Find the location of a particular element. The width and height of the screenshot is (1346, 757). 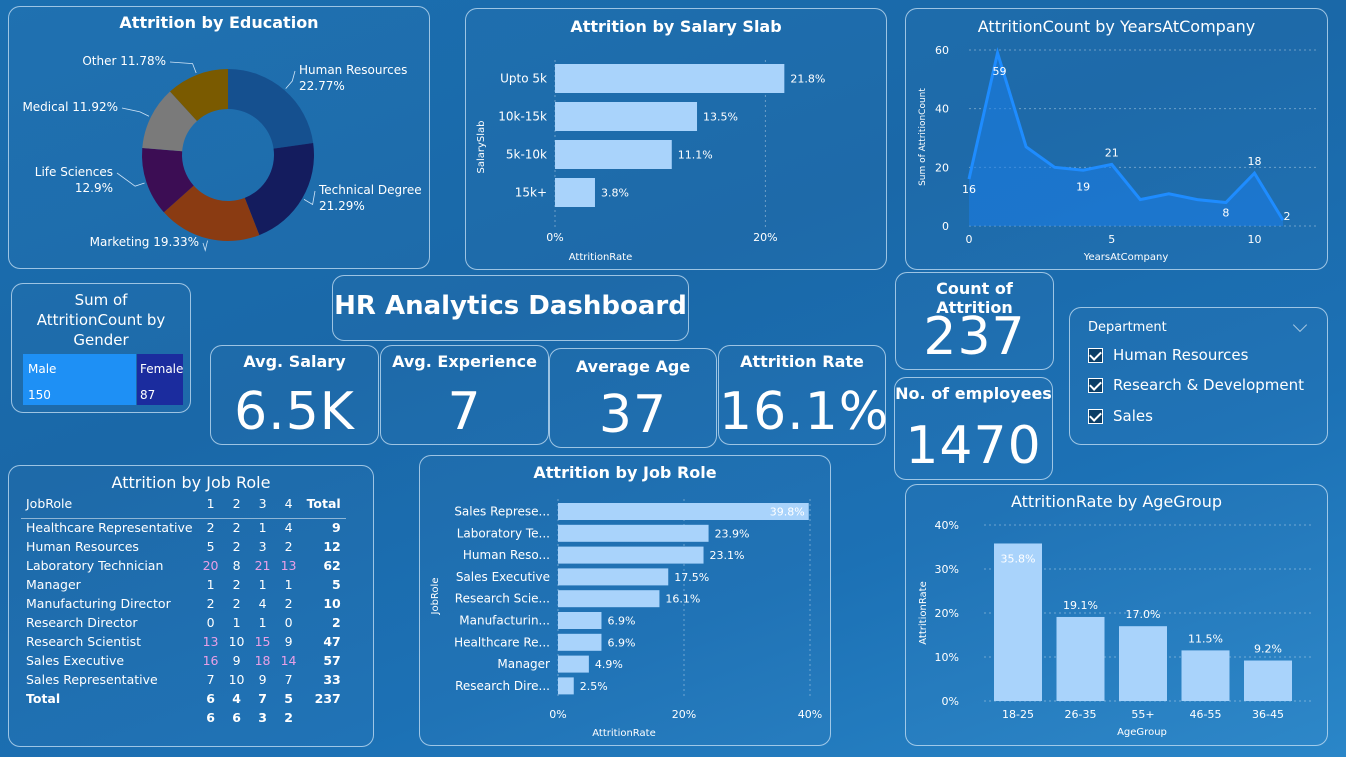

x-tick-label: 40% is located at coordinates (810, 714).